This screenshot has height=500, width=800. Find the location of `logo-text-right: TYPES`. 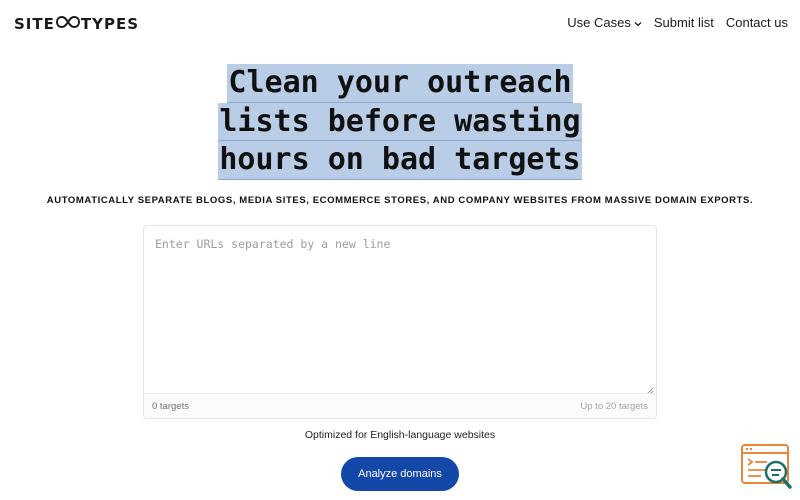

logo-text-right: TYPES is located at coordinates (110, 24).